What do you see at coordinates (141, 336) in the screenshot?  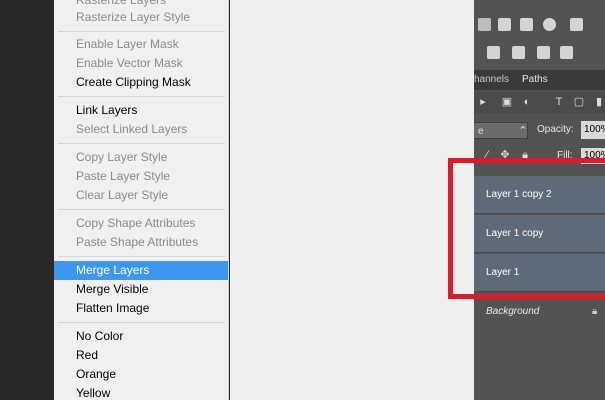 I see `menu-item-no-color: No Color` at bounding box center [141, 336].